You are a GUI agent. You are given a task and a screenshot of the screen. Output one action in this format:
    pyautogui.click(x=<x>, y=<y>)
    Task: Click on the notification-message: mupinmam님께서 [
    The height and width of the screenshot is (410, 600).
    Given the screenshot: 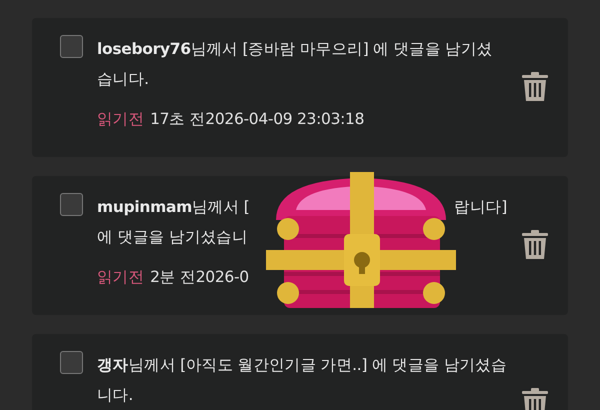 What is the action you would take?
    pyautogui.click(x=173, y=207)
    